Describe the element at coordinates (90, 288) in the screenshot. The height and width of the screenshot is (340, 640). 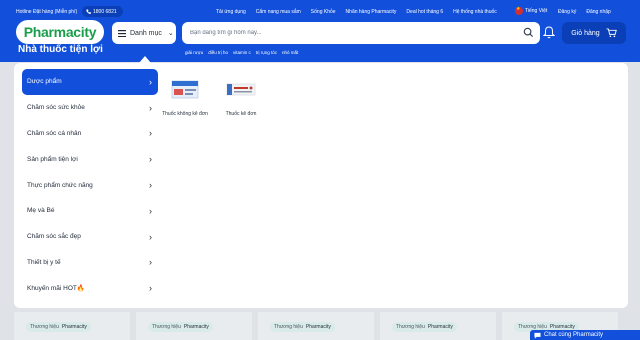
I see `menu-item-khuyen-mai-hot: Khuyến mãi HOT🔥 ›` at that location.